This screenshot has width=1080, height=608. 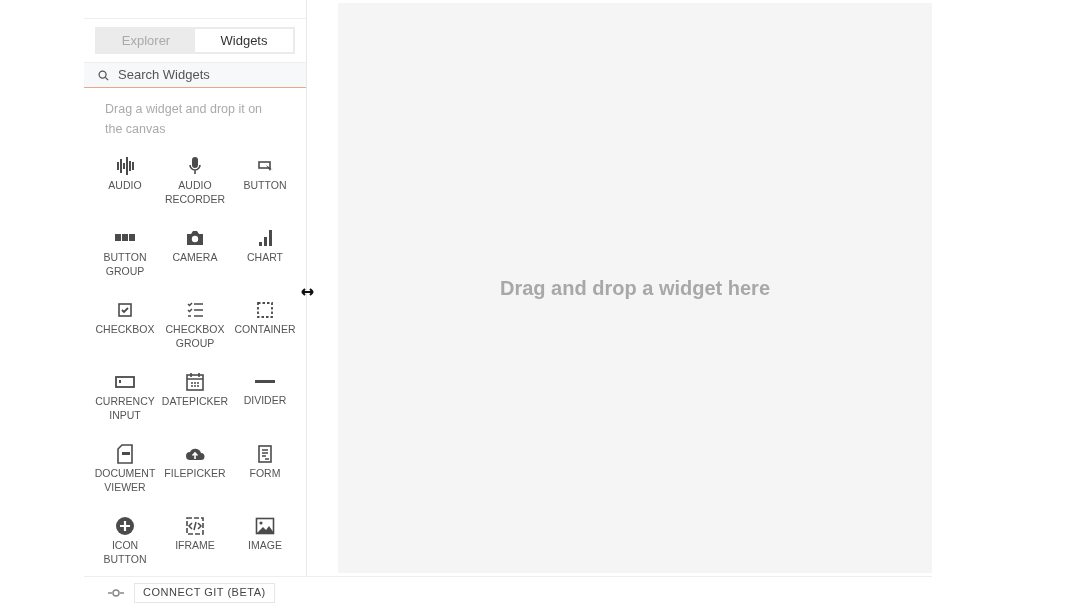 What do you see at coordinates (265, 310) in the screenshot?
I see `dashed-square-icon` at bounding box center [265, 310].